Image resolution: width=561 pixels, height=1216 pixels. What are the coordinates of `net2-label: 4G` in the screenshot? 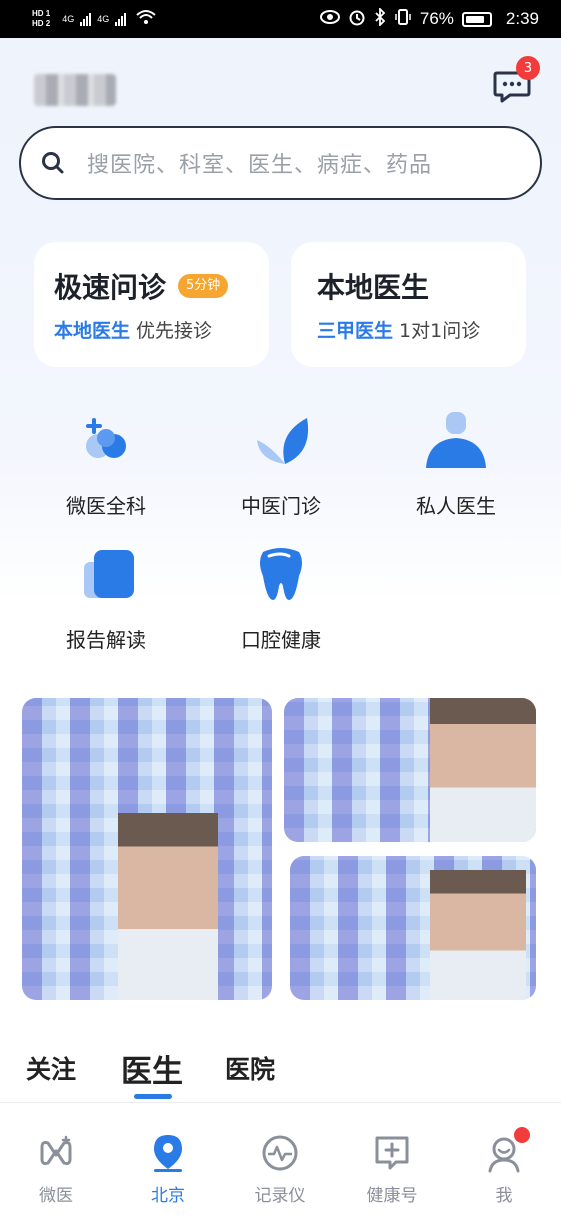 It's located at (103, 19).